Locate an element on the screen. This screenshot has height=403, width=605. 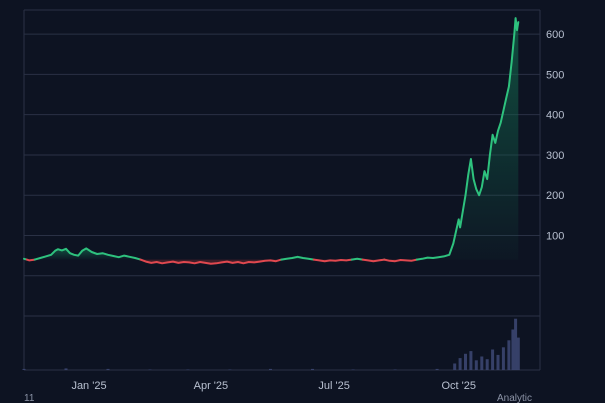
y-tick-label-600: 600 is located at coordinates (555, 35).